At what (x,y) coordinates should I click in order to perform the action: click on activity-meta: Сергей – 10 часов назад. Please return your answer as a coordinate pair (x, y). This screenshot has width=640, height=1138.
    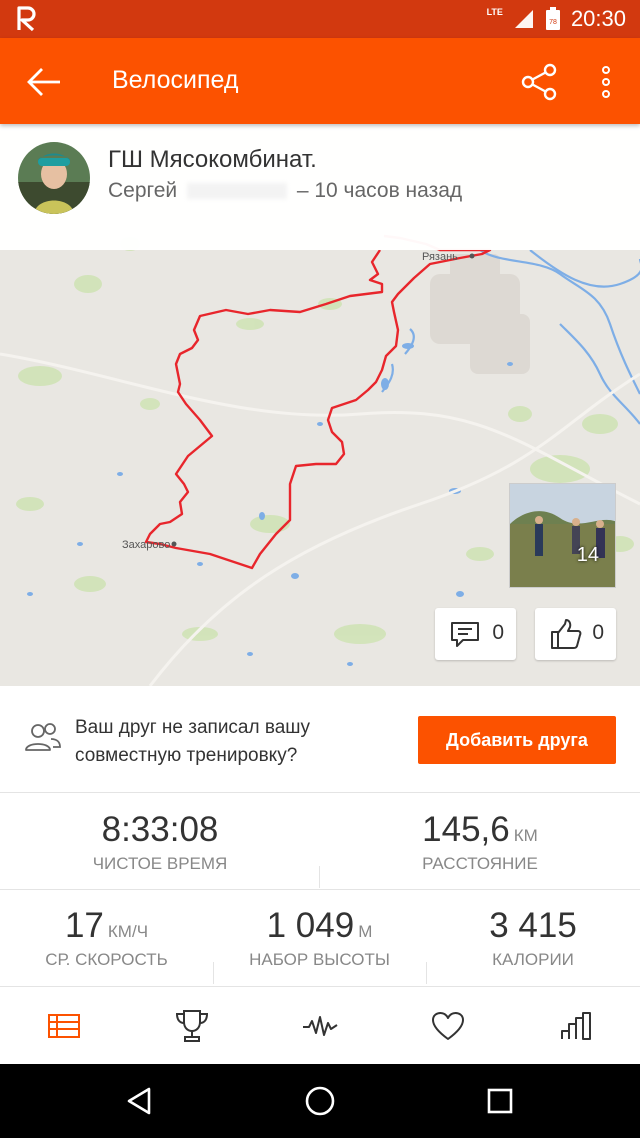
    Looking at the image, I should click on (285, 191).